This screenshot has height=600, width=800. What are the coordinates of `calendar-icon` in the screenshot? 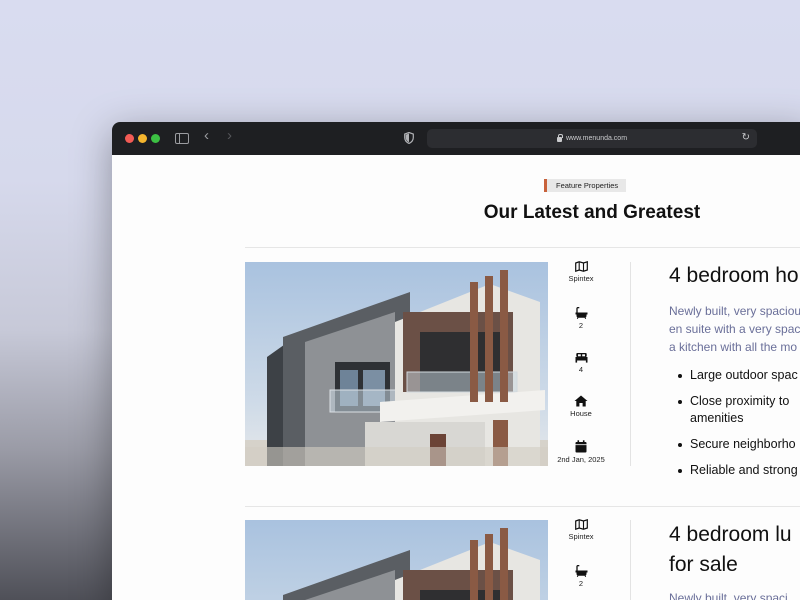 It's located at (581, 446).